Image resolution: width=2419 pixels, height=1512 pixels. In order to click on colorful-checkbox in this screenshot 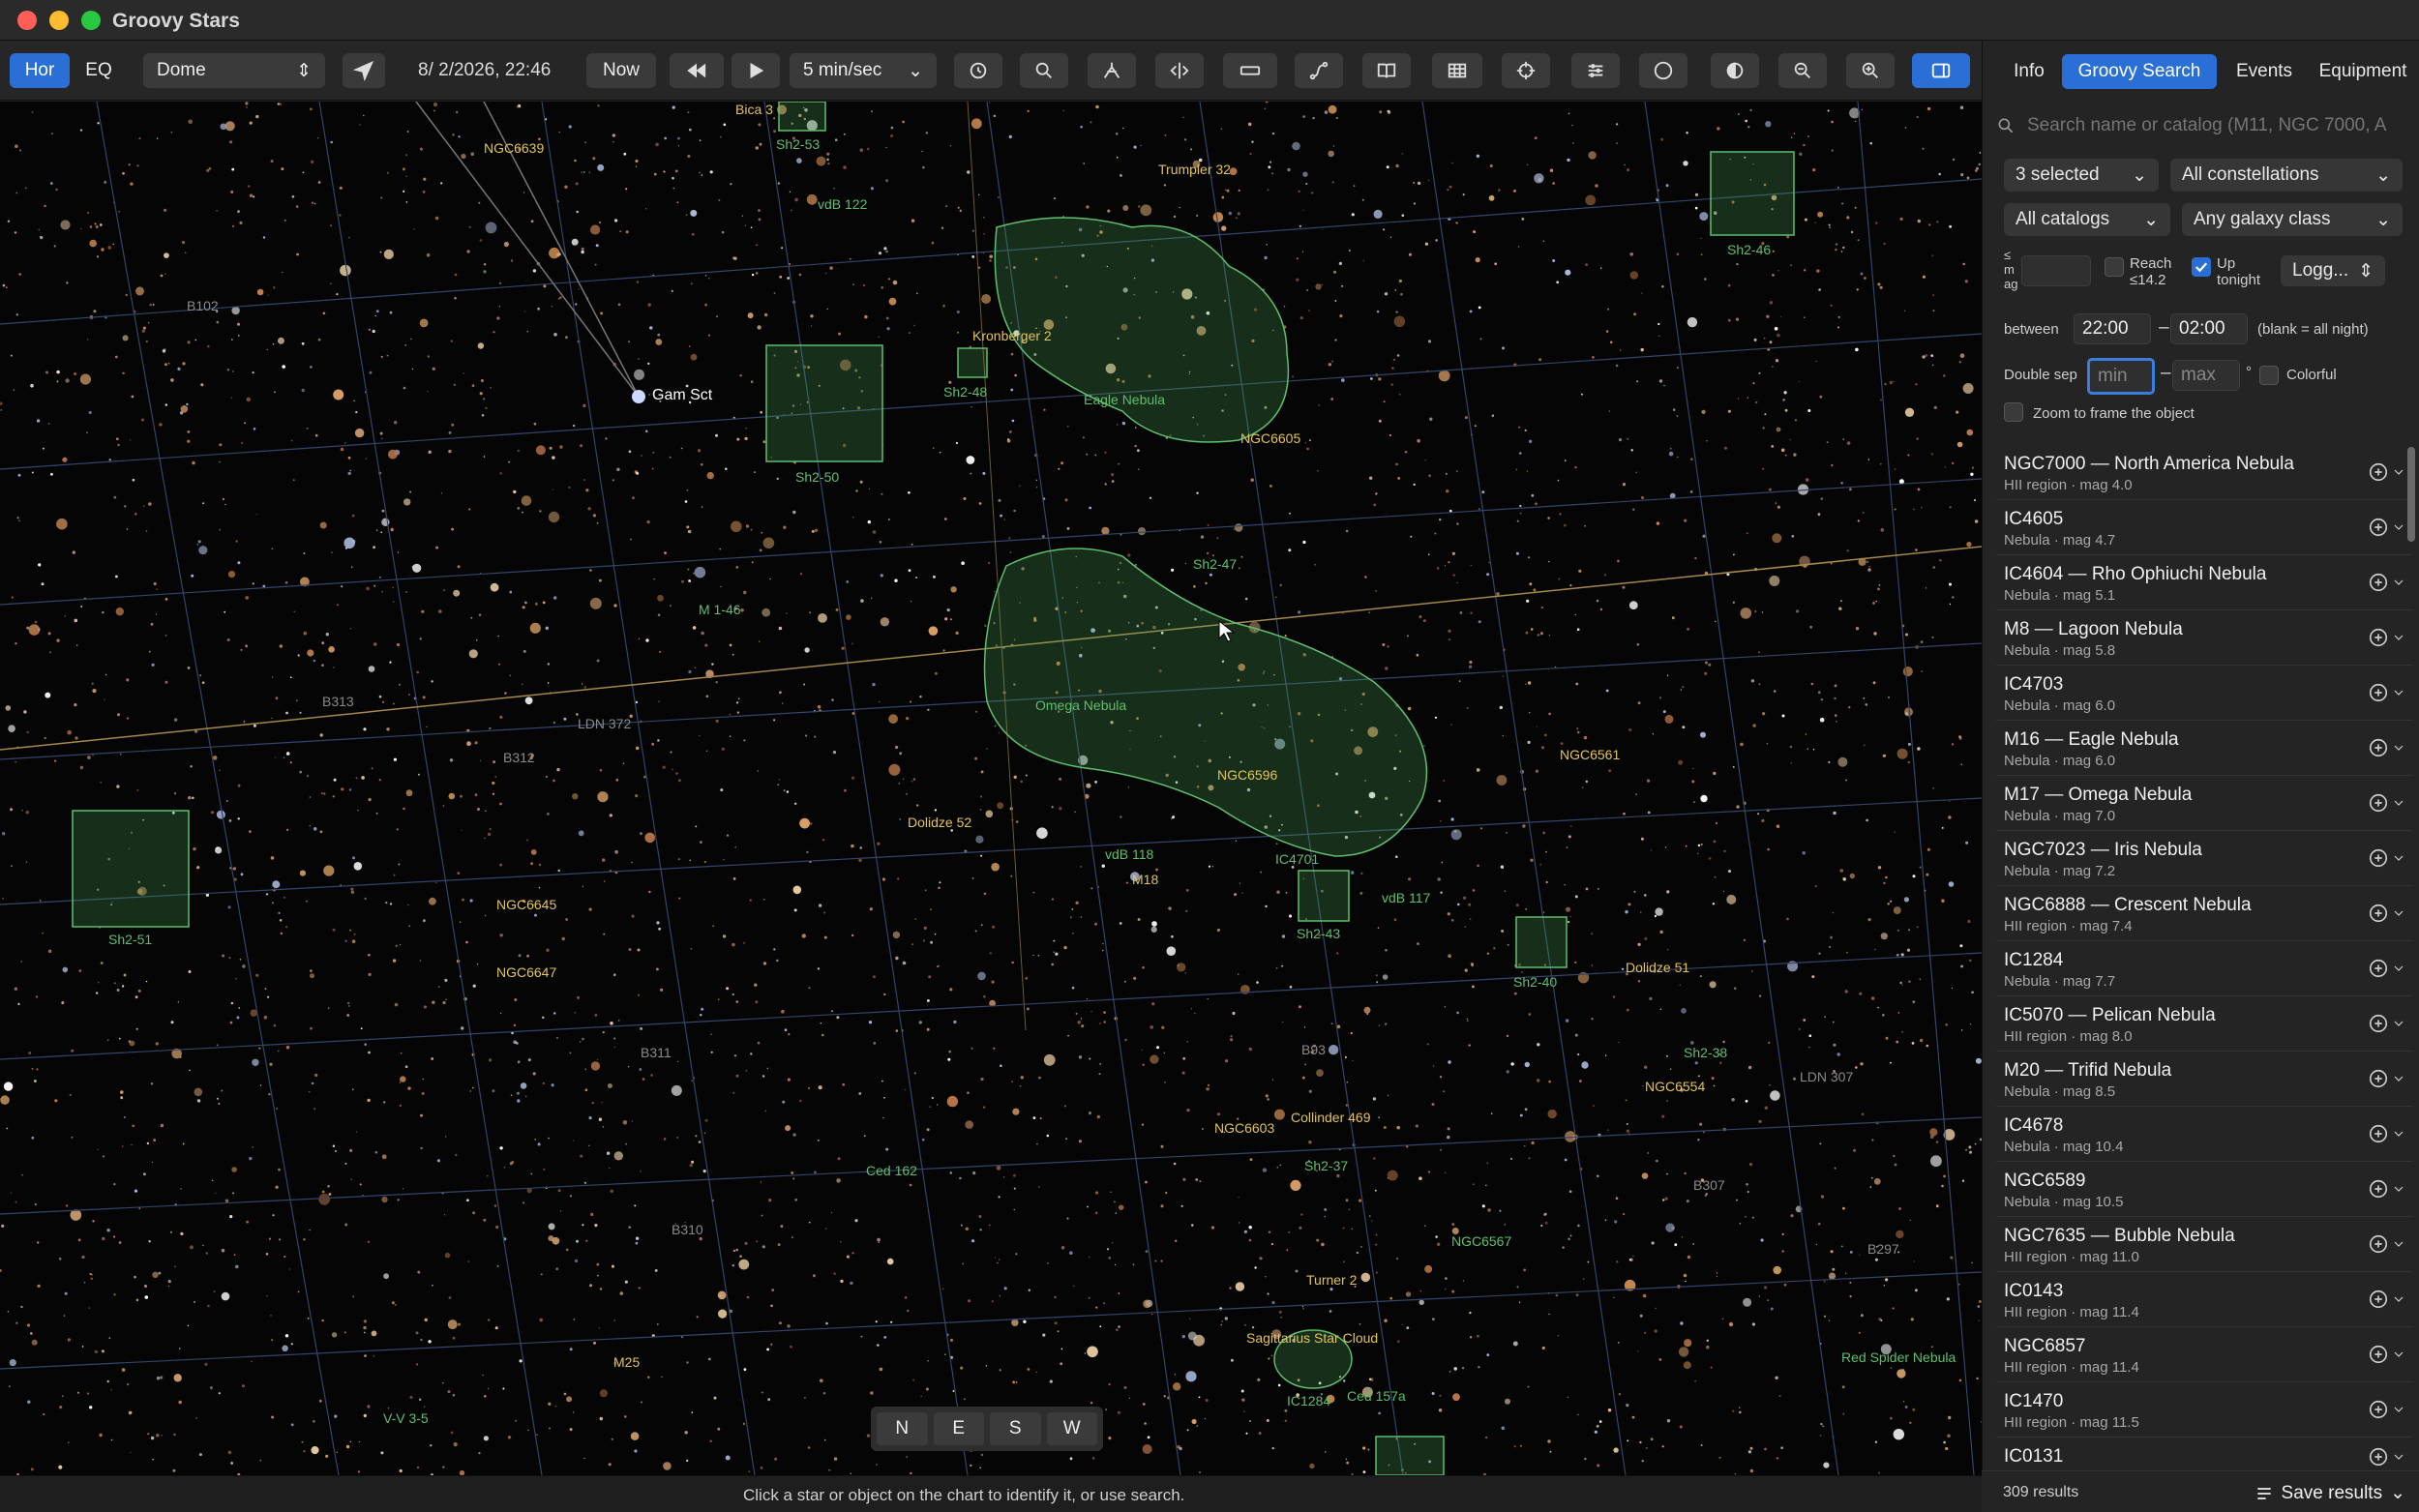, I will do `click(2269, 375)`.